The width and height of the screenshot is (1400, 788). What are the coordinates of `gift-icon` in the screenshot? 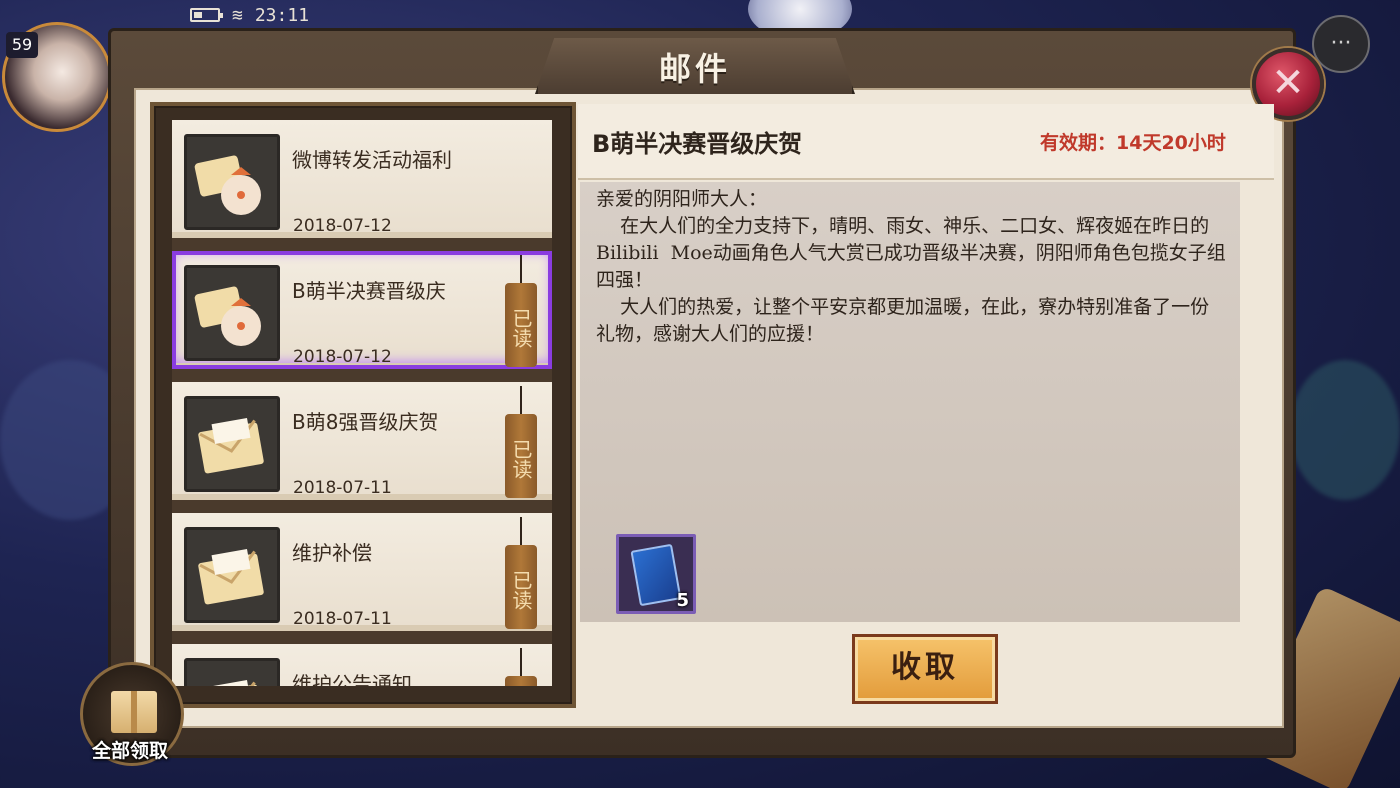 It's located at (134, 712).